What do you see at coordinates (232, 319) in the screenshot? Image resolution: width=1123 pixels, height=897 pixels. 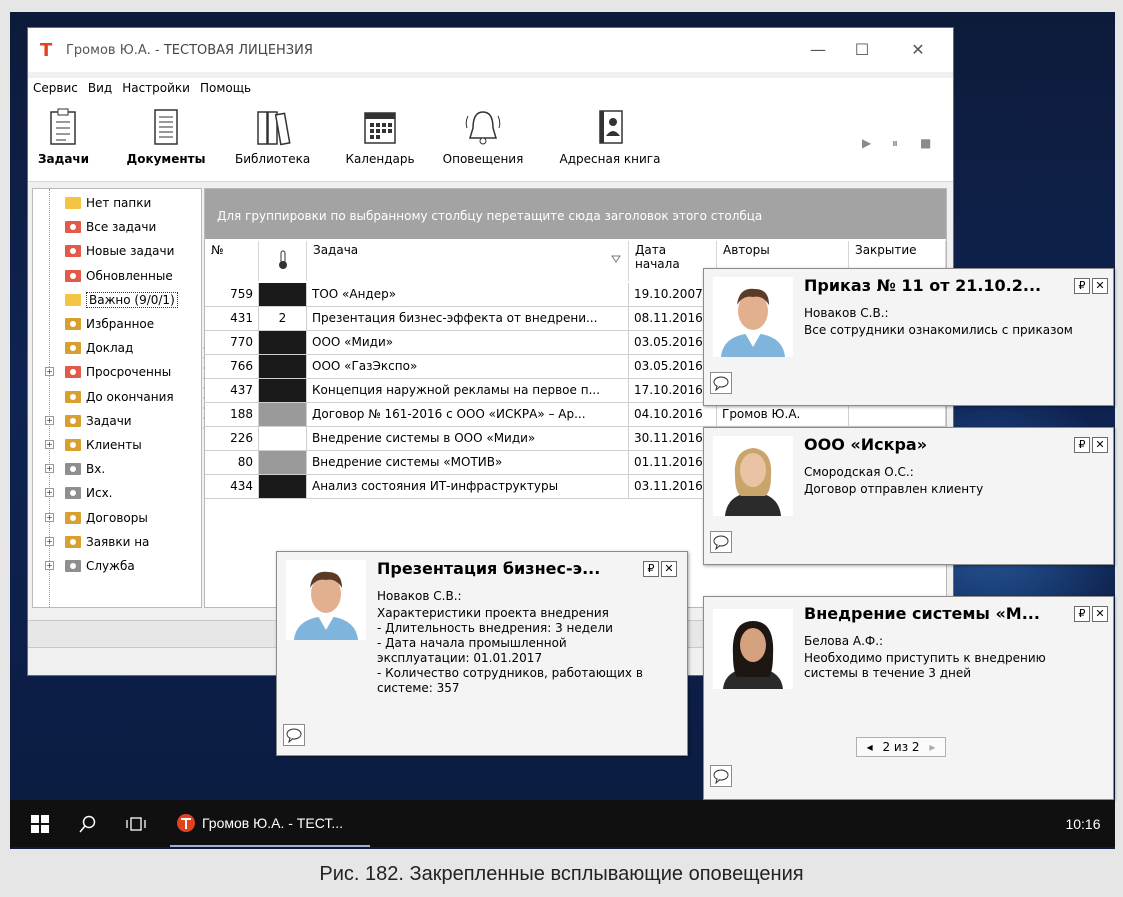 I see `cell-number: 431` at bounding box center [232, 319].